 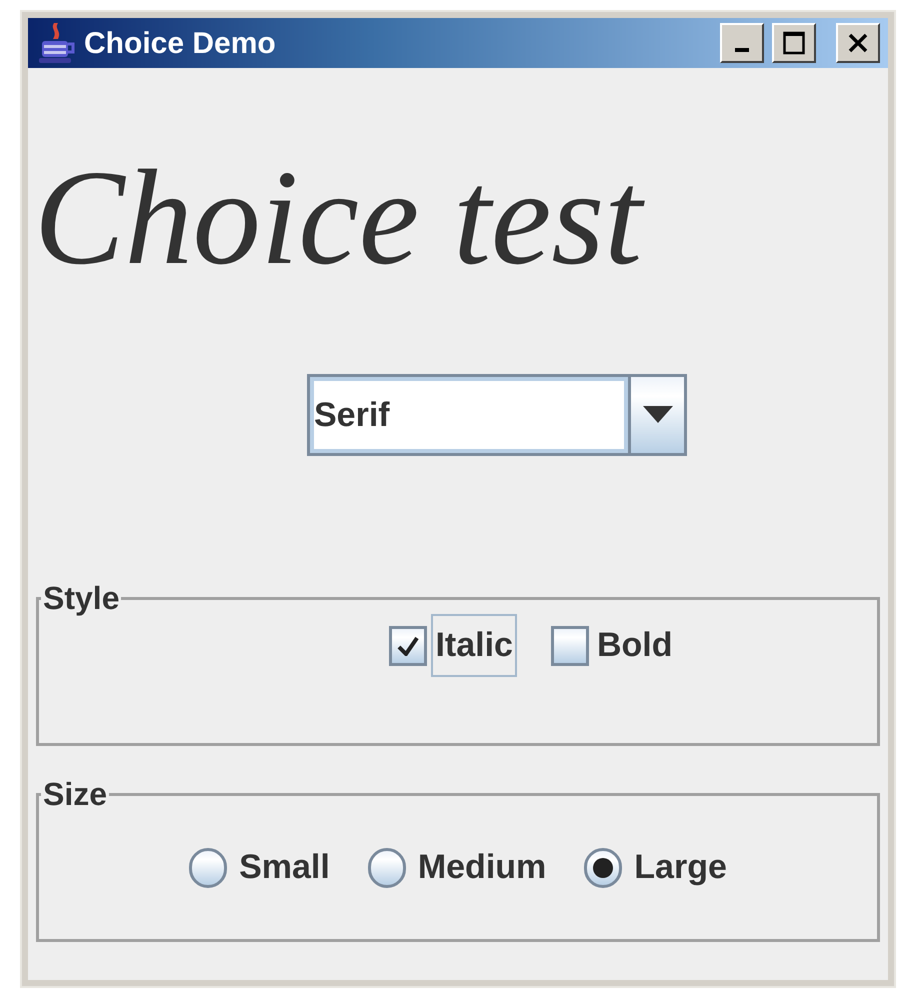 What do you see at coordinates (680, 867) in the screenshot?
I see `radio-label: Large` at bounding box center [680, 867].